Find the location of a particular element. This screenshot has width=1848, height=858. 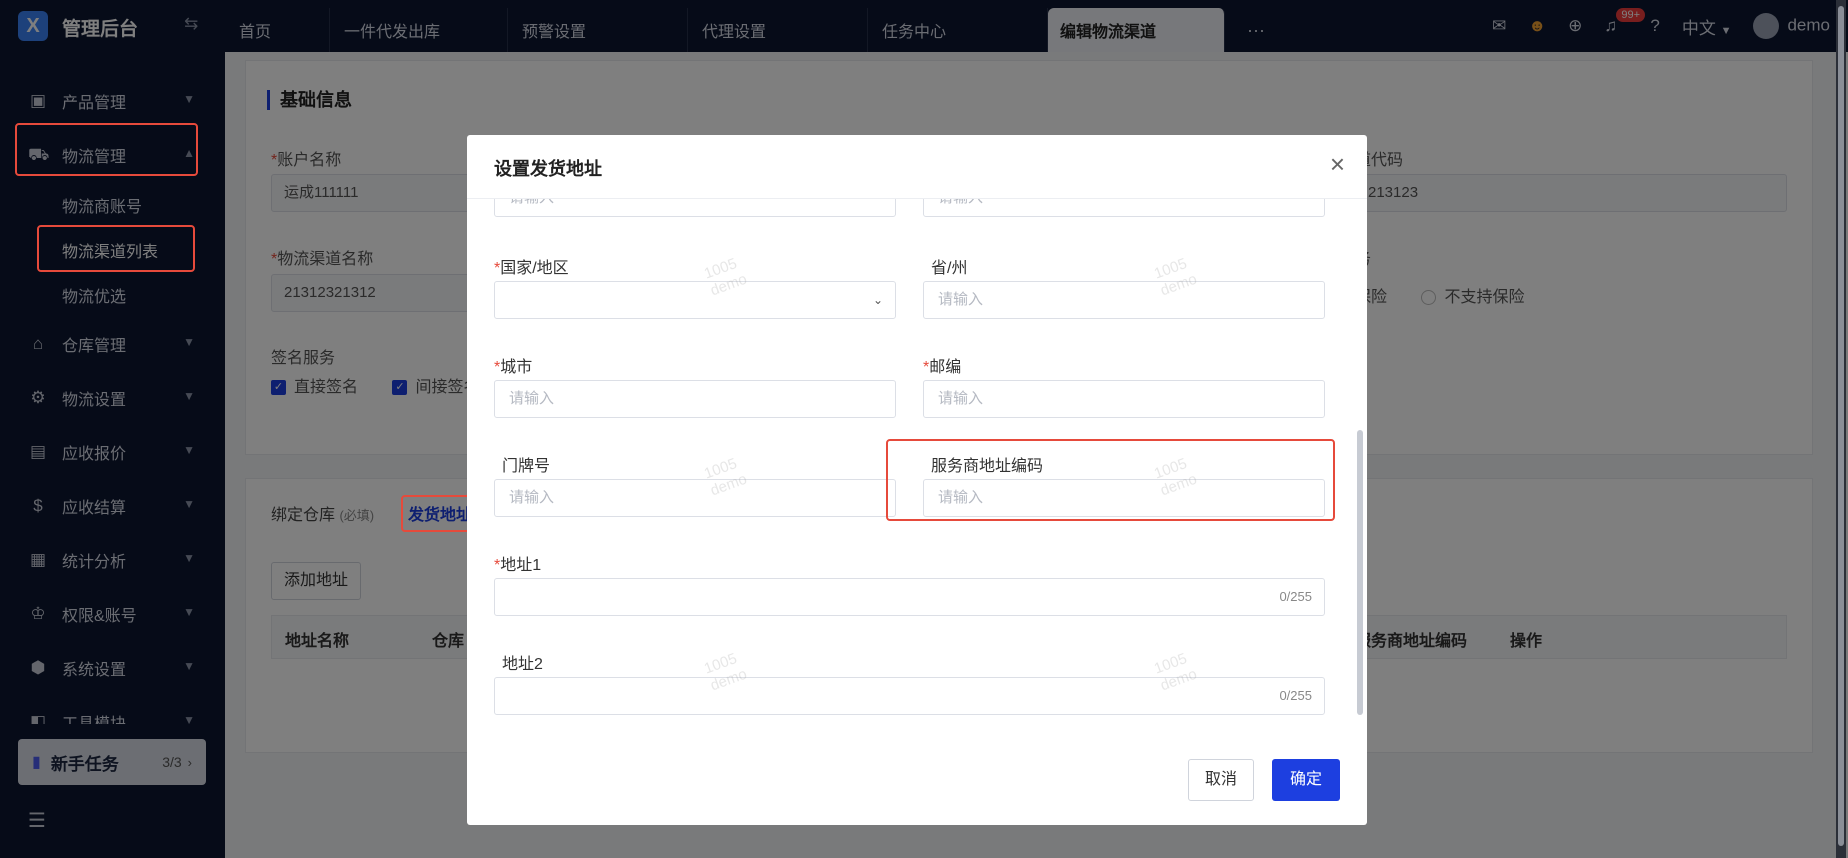

prev-field-1-input: 请输入 is located at coordinates (695, 208).